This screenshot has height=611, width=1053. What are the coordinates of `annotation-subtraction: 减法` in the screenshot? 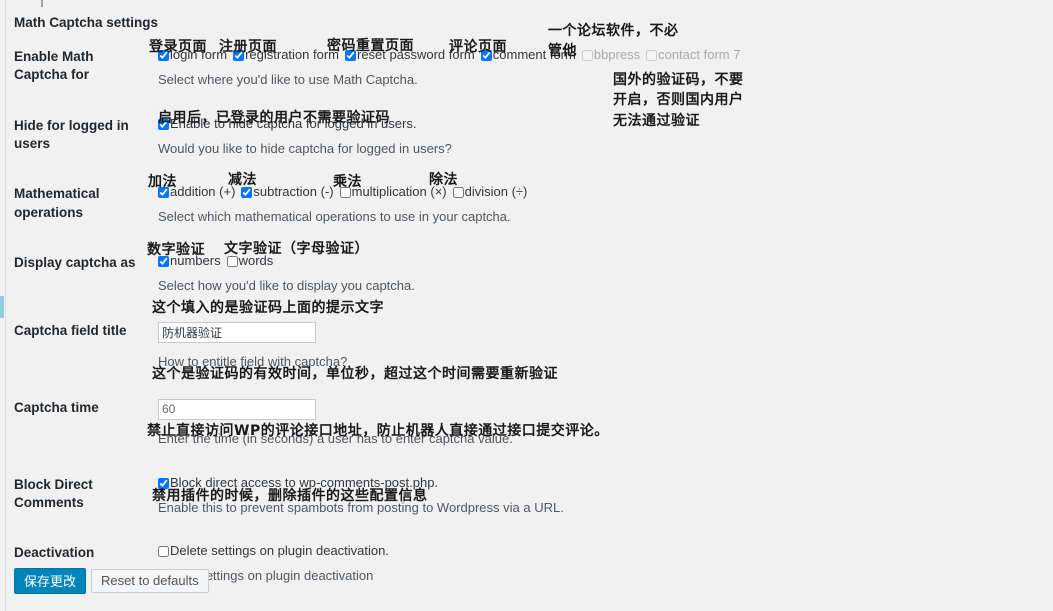 It's located at (242, 180).